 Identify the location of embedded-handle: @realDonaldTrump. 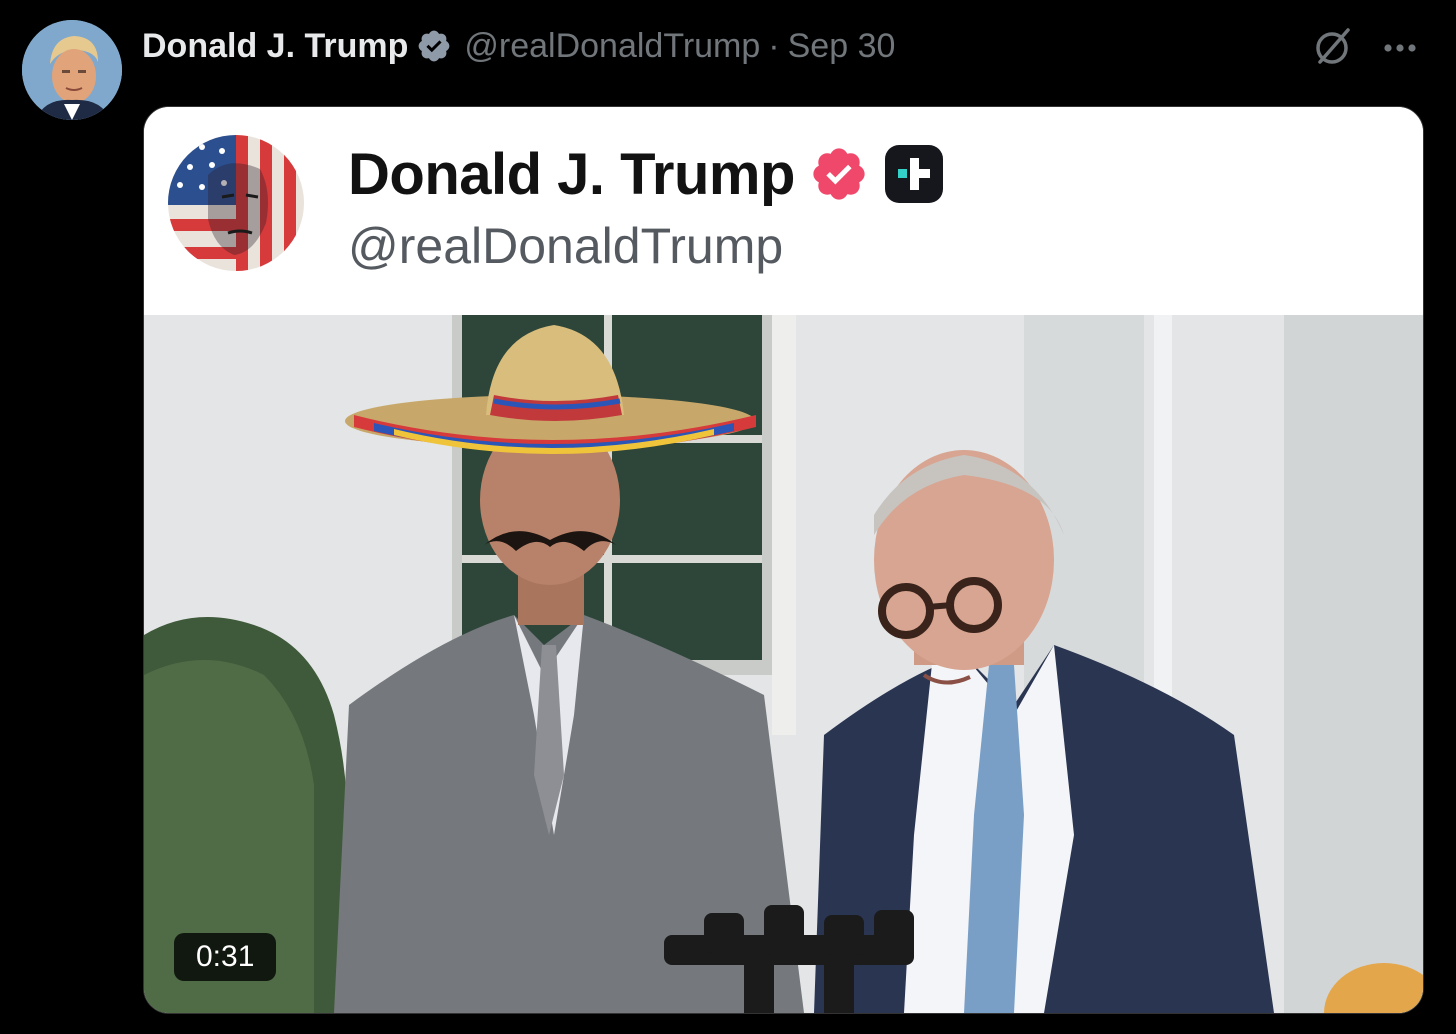
(566, 246).